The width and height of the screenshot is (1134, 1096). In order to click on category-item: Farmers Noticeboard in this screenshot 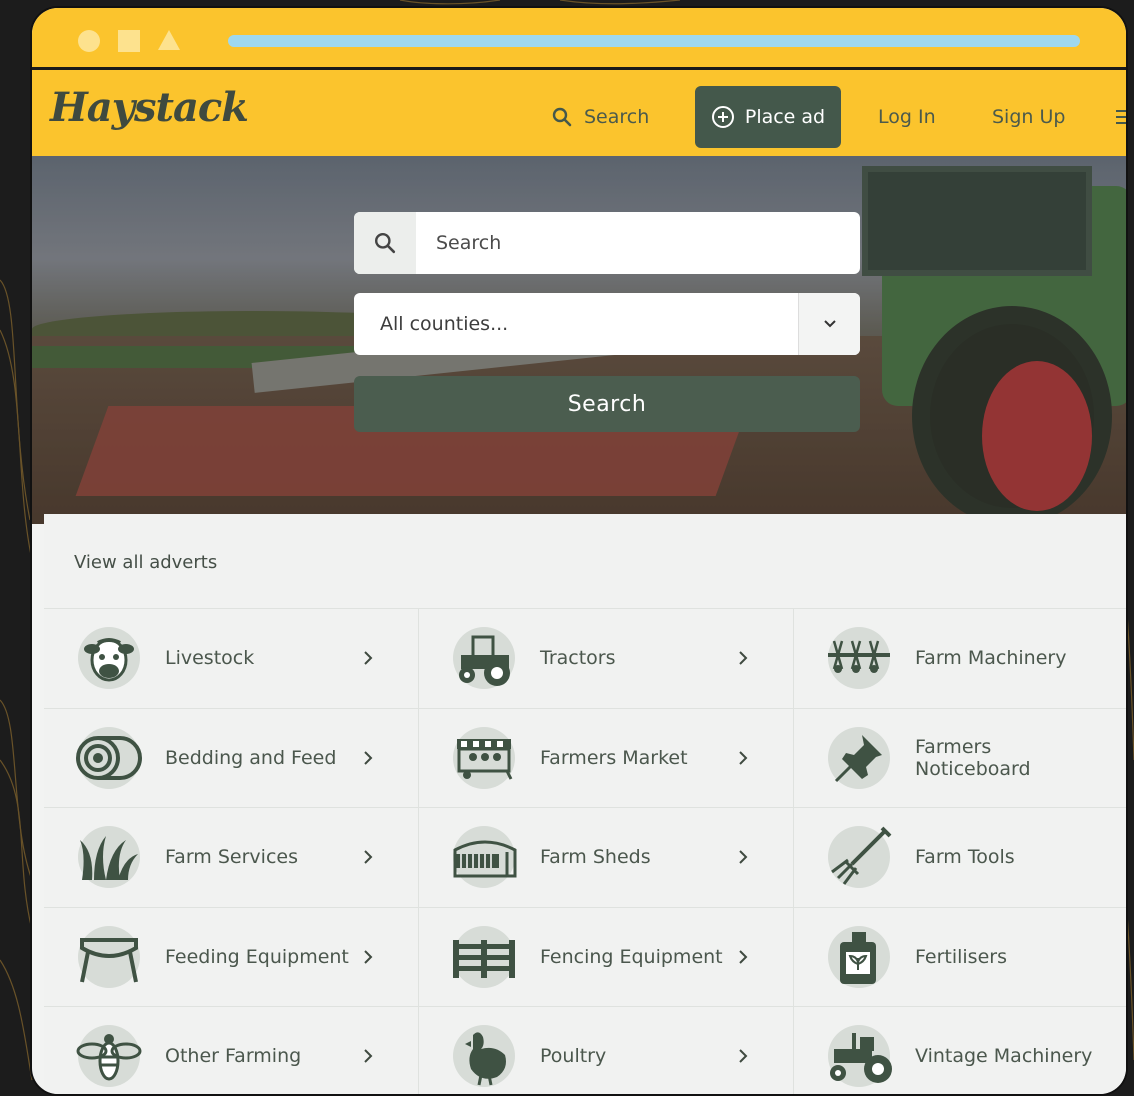, I will do `click(960, 758)`.